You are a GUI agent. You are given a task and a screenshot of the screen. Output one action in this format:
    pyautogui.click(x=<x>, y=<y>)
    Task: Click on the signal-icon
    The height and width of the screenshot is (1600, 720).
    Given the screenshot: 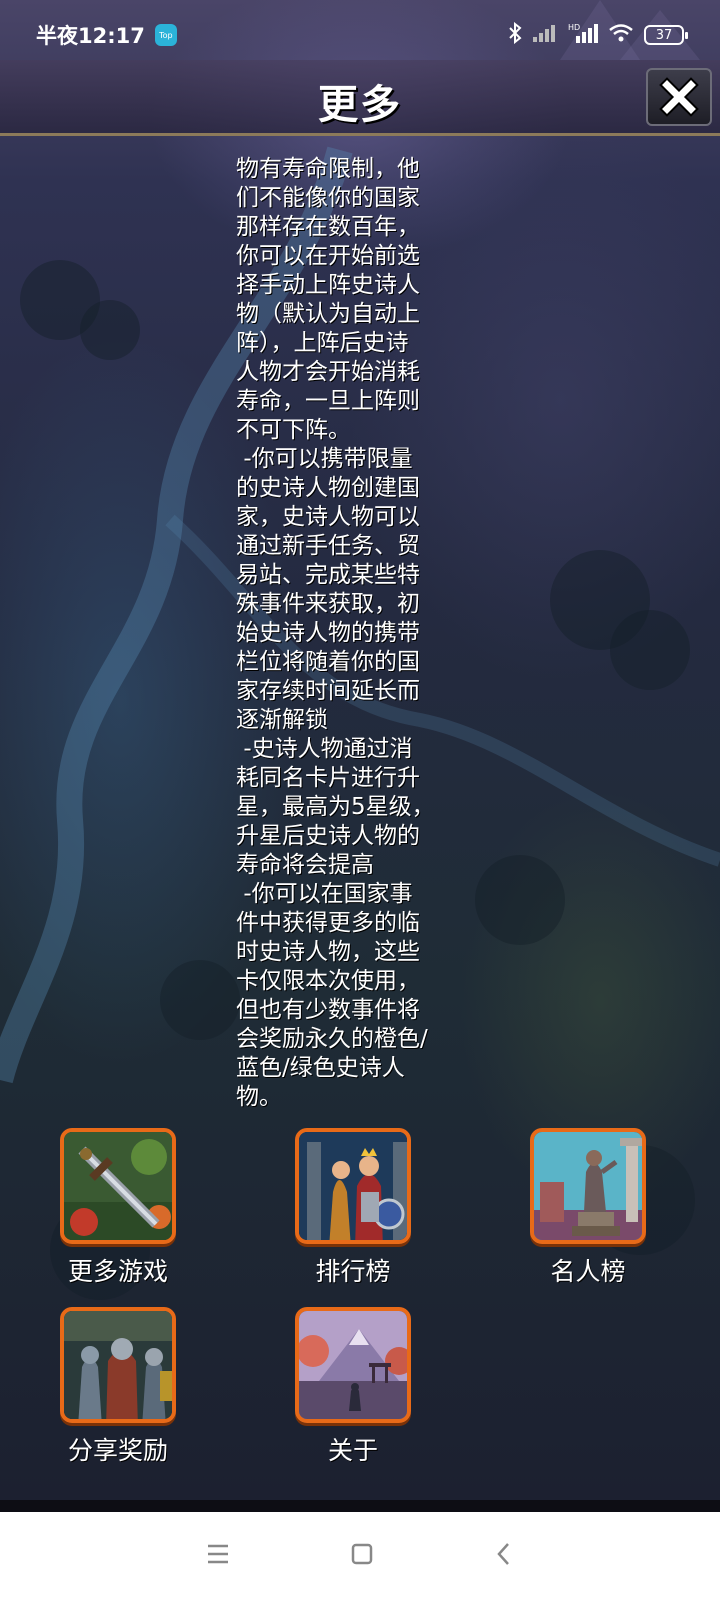 What is the action you would take?
    pyautogui.click(x=545, y=35)
    